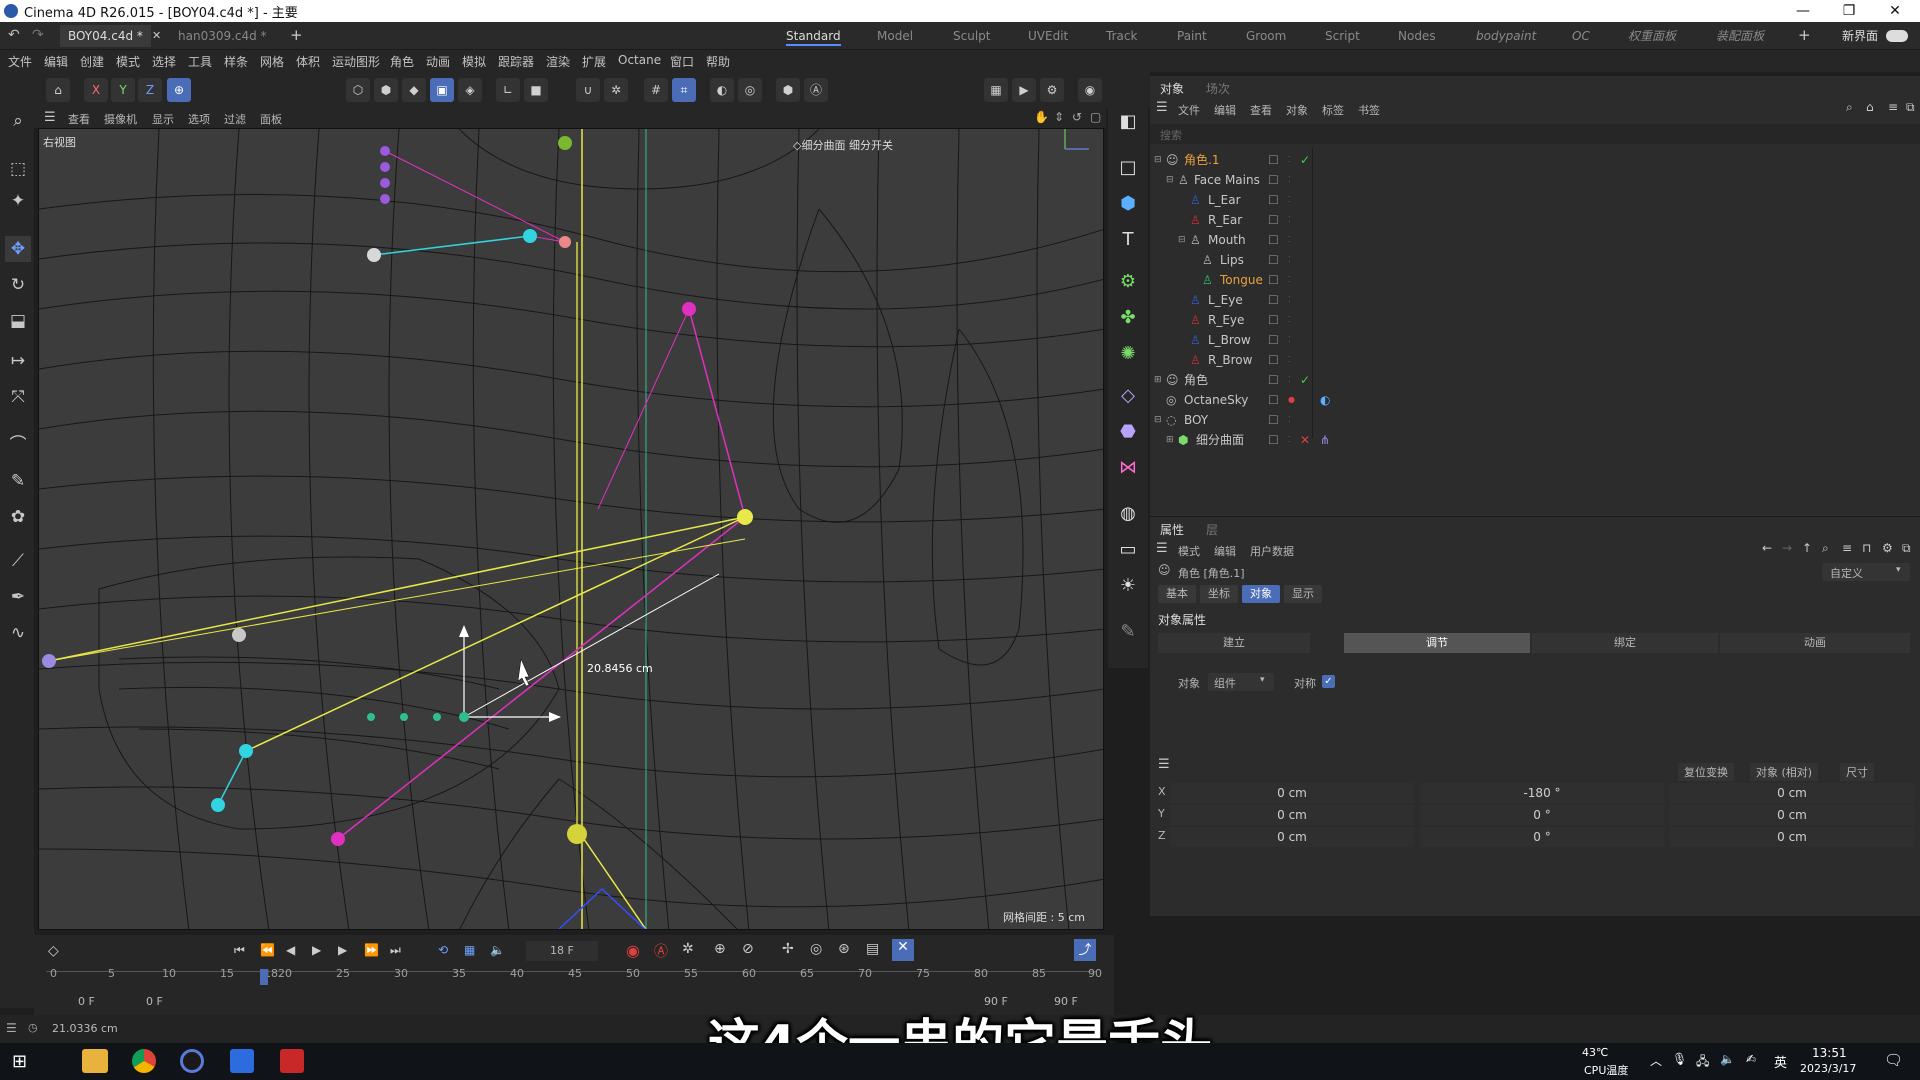 The width and height of the screenshot is (1920, 1080). Describe the element at coordinates (688, 949) in the screenshot. I see `keyframe-selection-icon: ✲` at that location.